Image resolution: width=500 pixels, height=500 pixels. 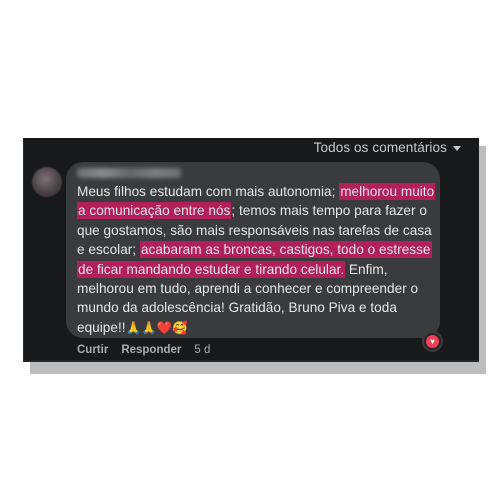 What do you see at coordinates (380, 147) in the screenshot?
I see `comments-filter-label: Todos os comentários` at bounding box center [380, 147].